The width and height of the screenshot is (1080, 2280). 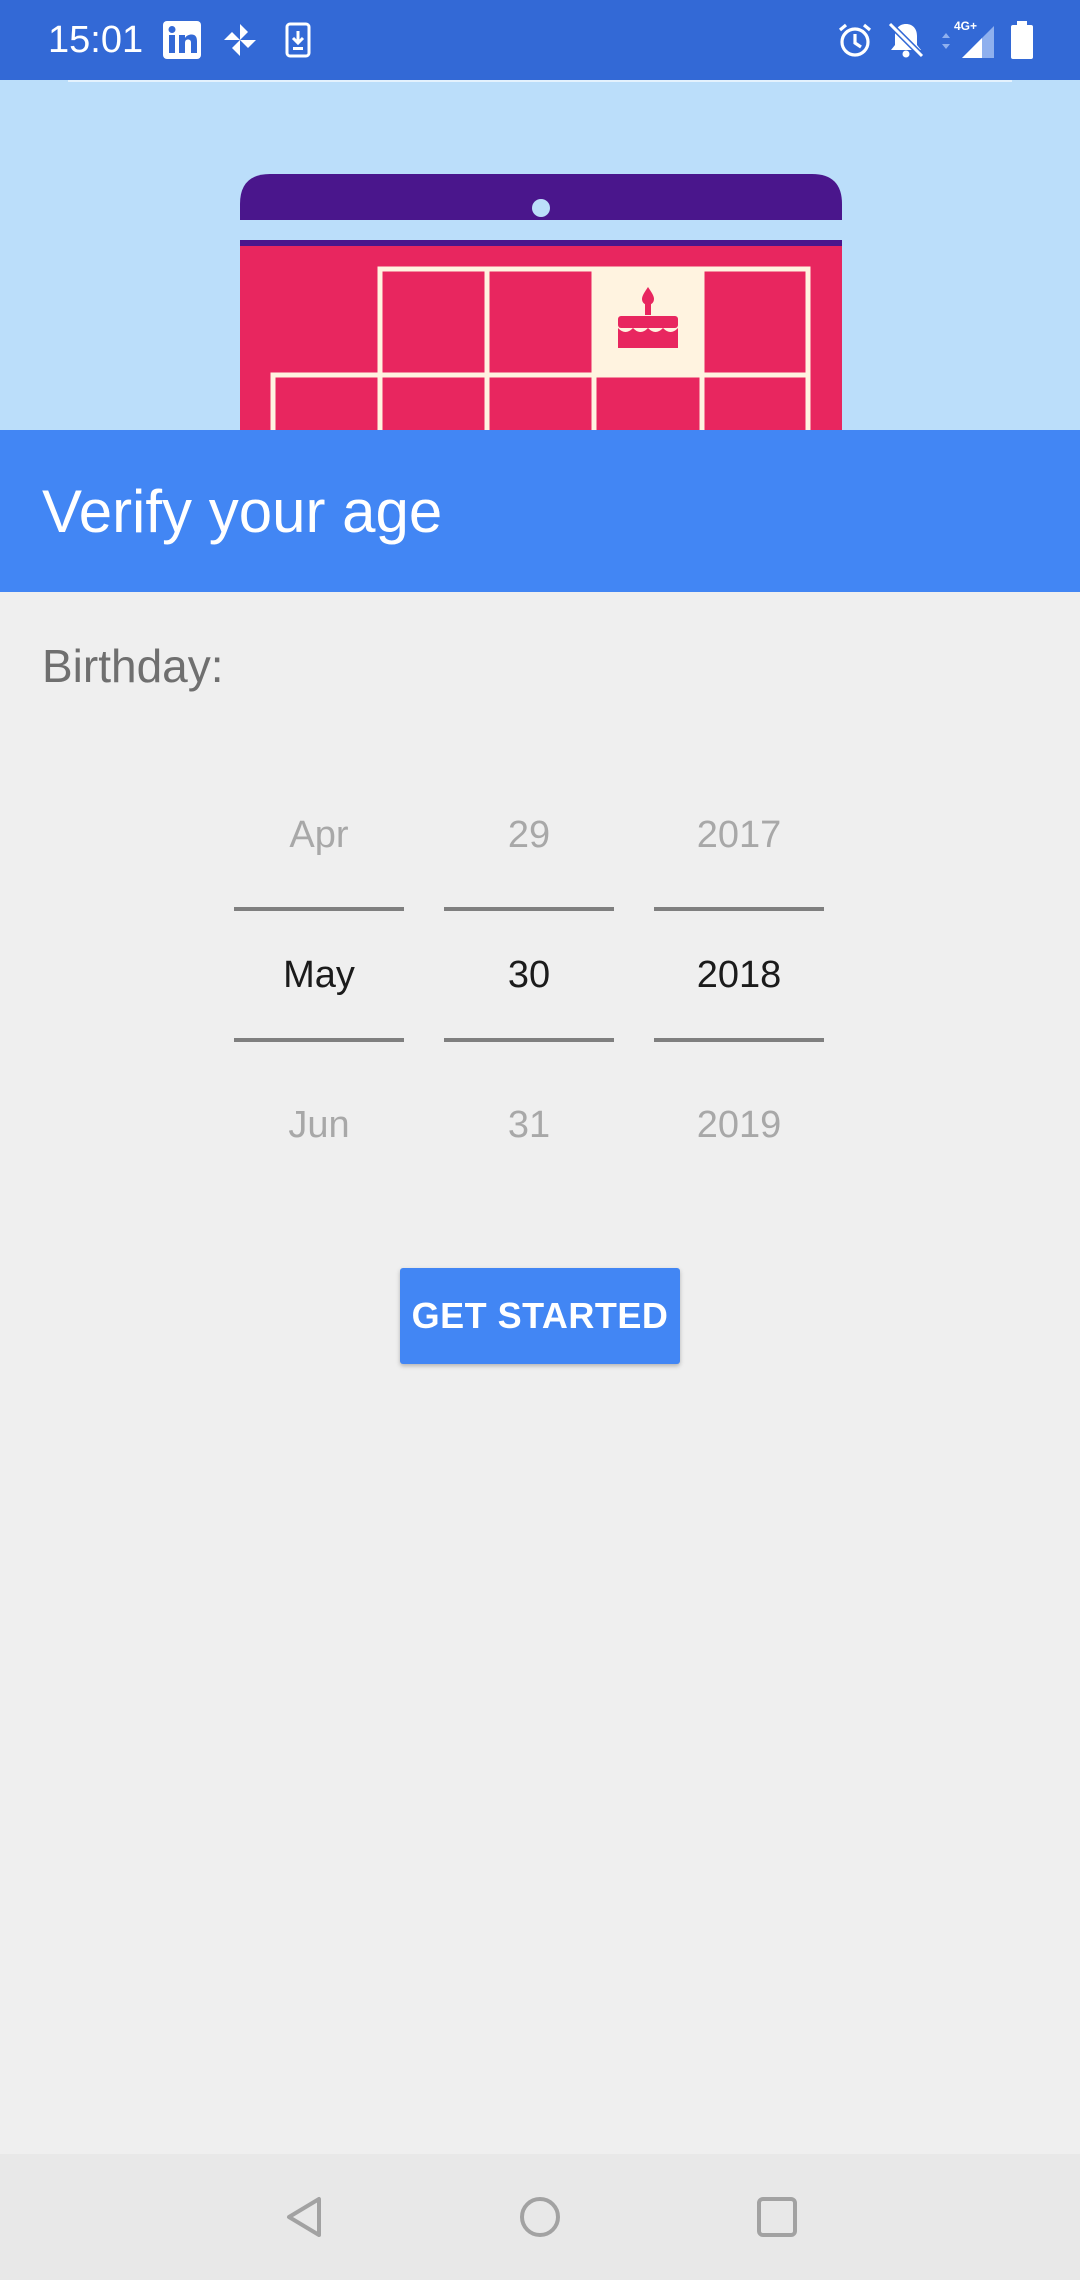 What do you see at coordinates (965, 26) in the screenshot?
I see `svg-text: 4G+` at bounding box center [965, 26].